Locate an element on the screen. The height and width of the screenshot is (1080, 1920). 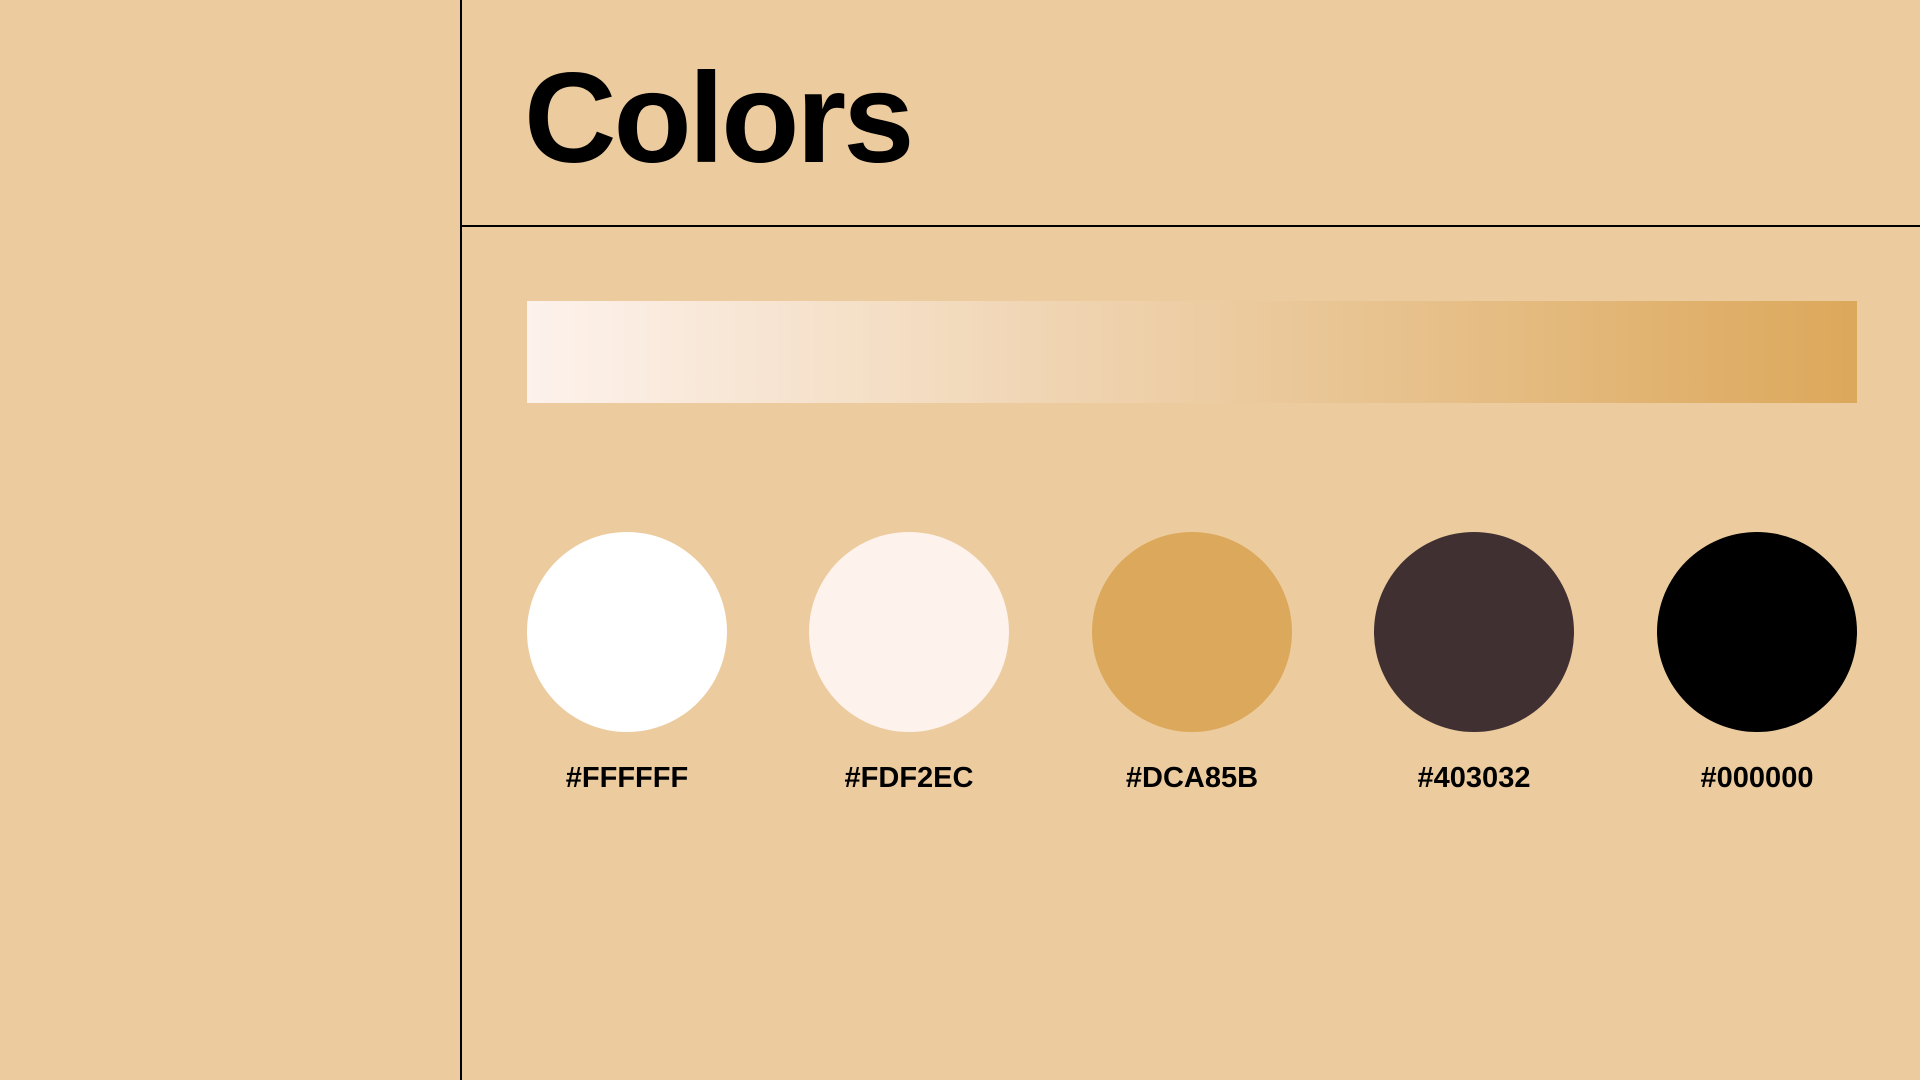
color-swatch: #DCA85B is located at coordinates (1192, 663).